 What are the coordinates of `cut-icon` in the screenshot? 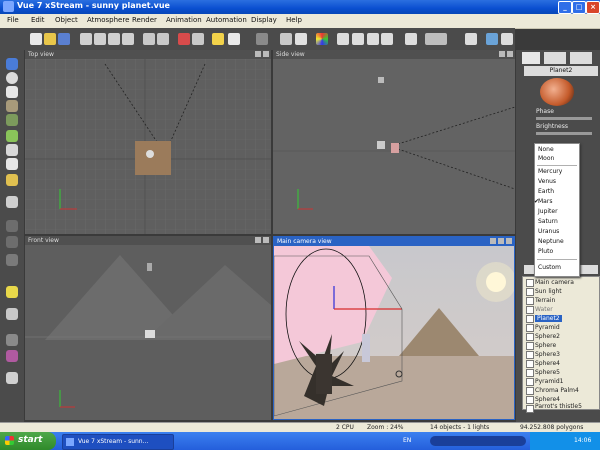 It's located at (86, 39).